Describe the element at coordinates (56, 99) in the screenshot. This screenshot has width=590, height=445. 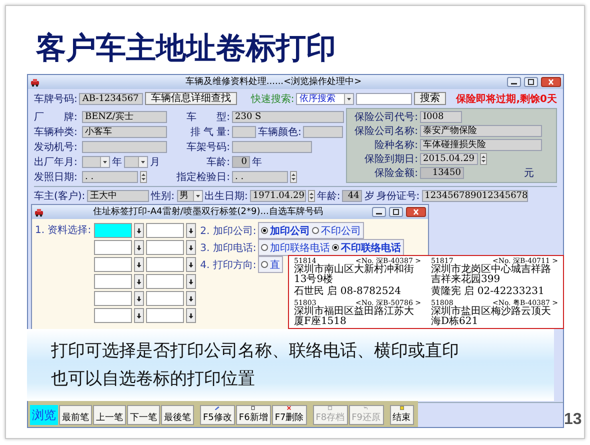
I see `field-label: 车牌号码:` at that location.